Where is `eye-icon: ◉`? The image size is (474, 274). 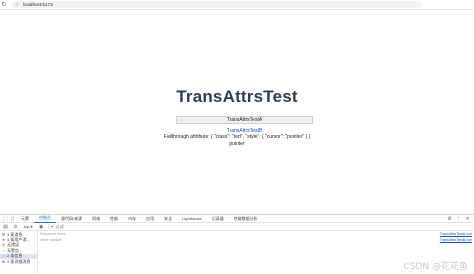
eye-icon: ◉ is located at coordinates (41, 226).